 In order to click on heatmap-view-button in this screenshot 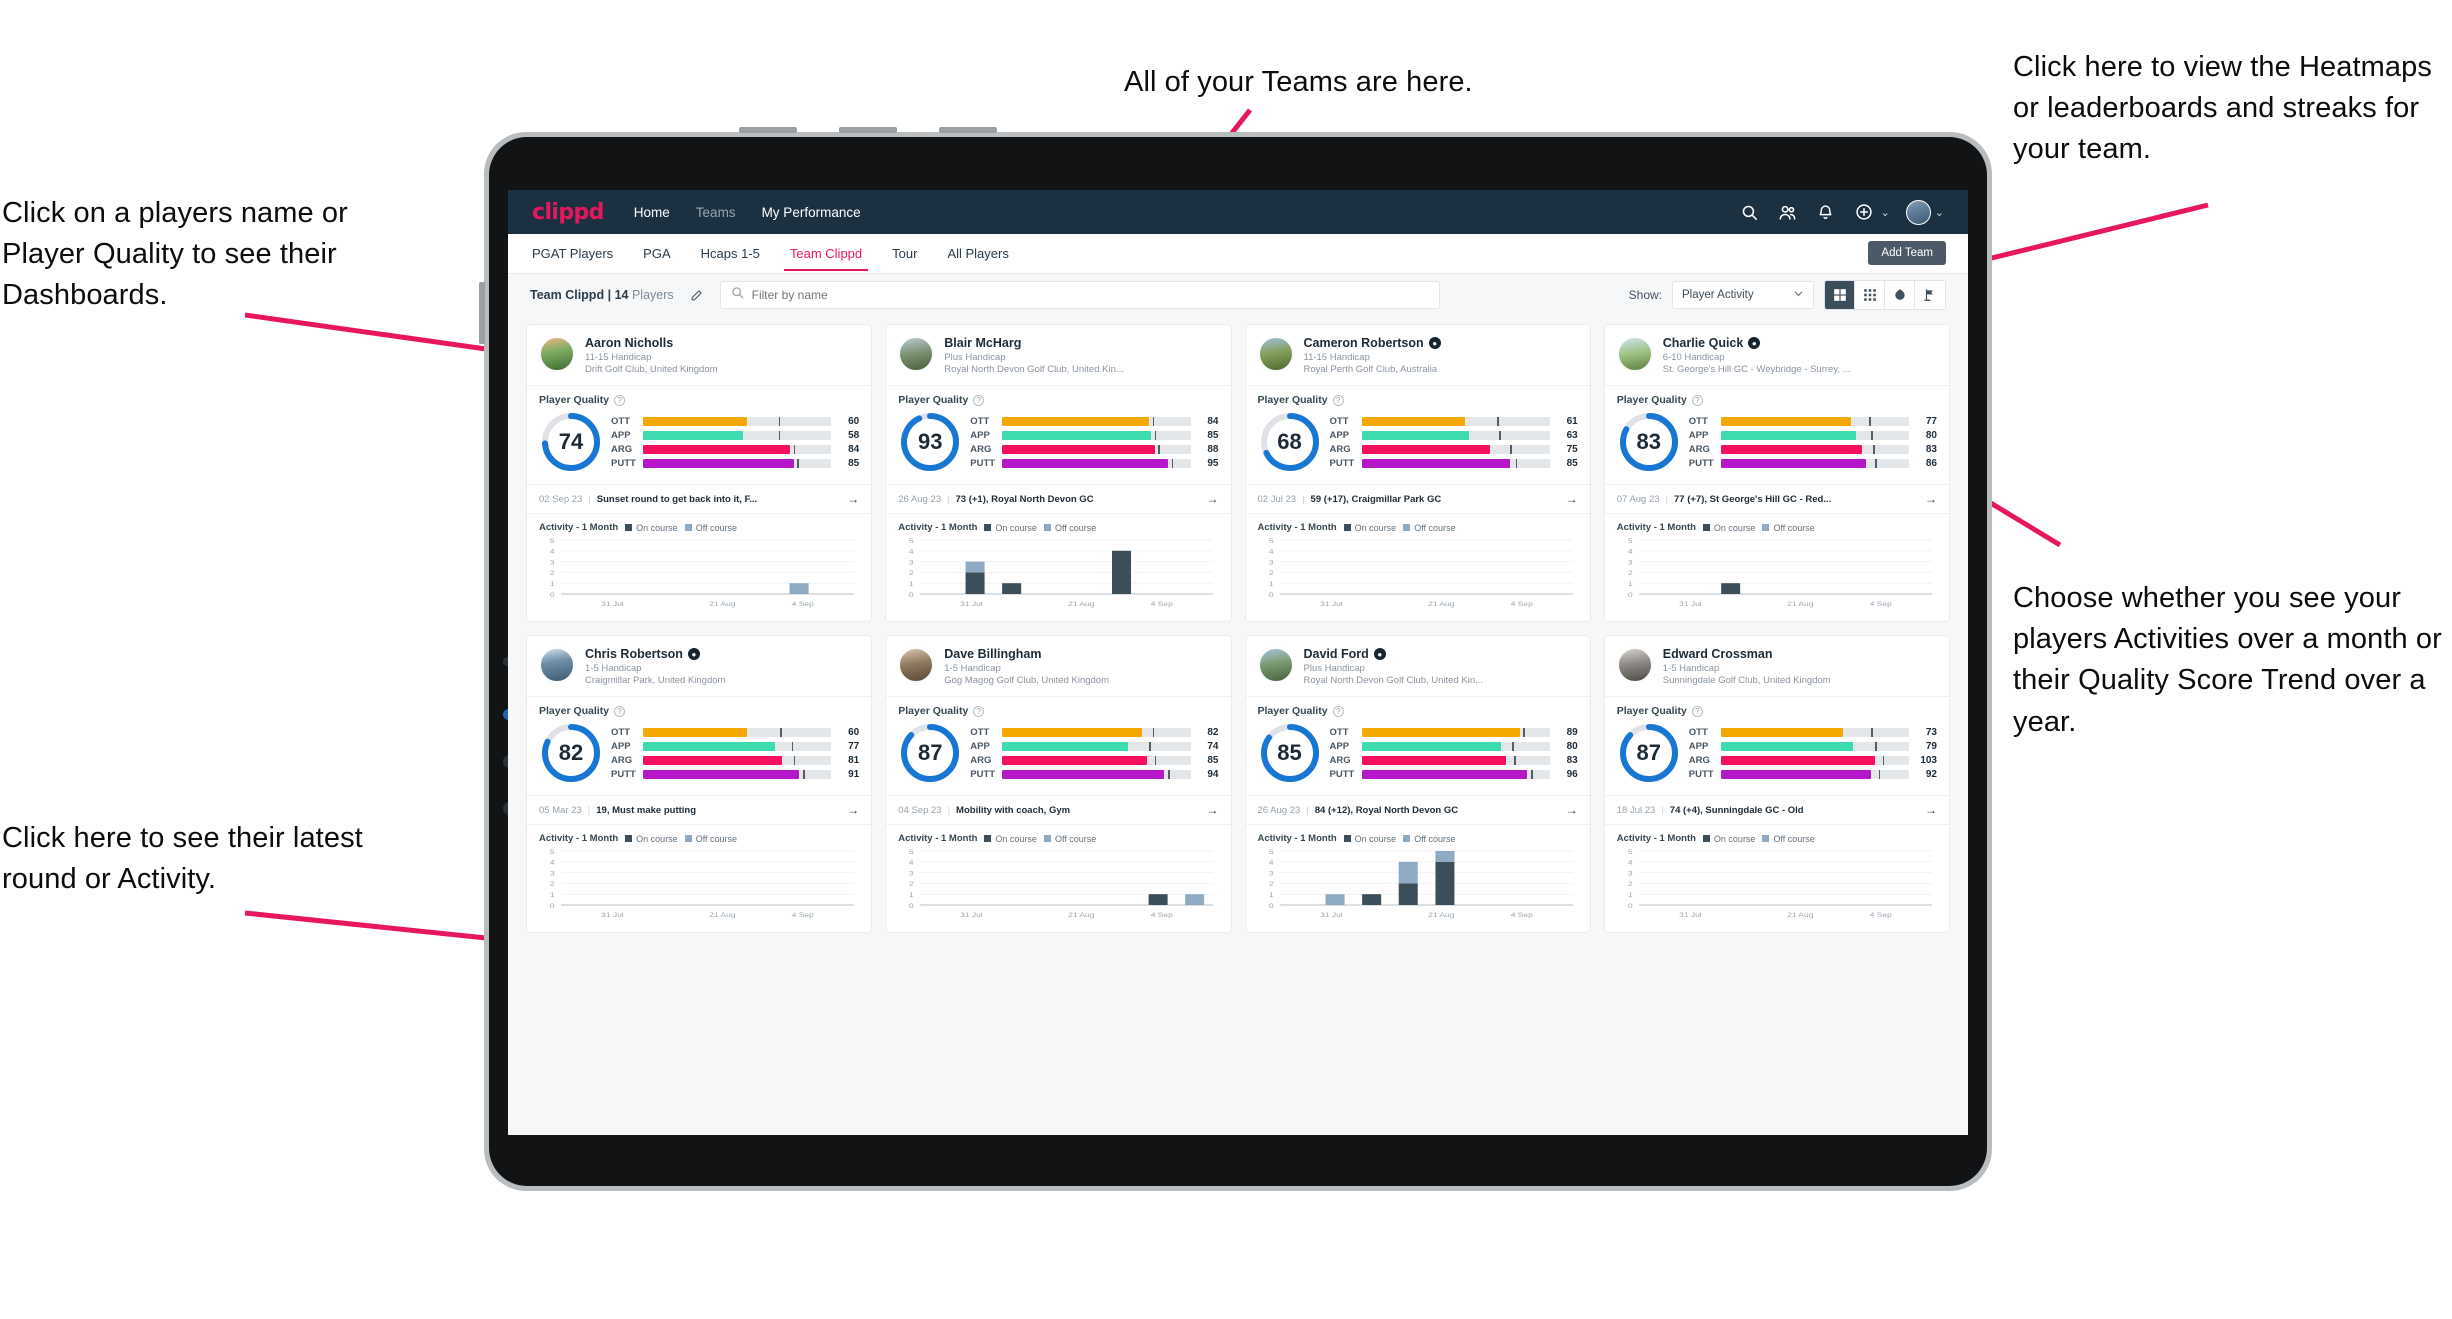, I will do `click(1900, 295)`.